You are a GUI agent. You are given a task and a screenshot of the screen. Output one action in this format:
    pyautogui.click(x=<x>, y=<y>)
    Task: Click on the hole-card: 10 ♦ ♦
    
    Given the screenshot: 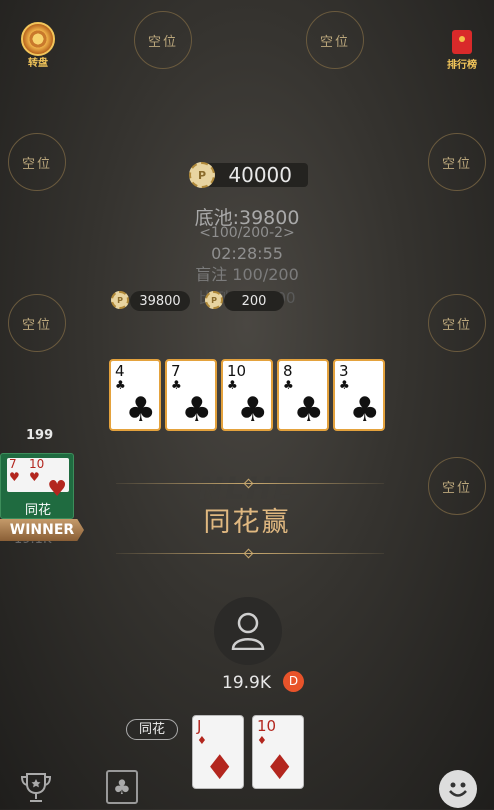 What is the action you would take?
    pyautogui.click(x=278, y=752)
    